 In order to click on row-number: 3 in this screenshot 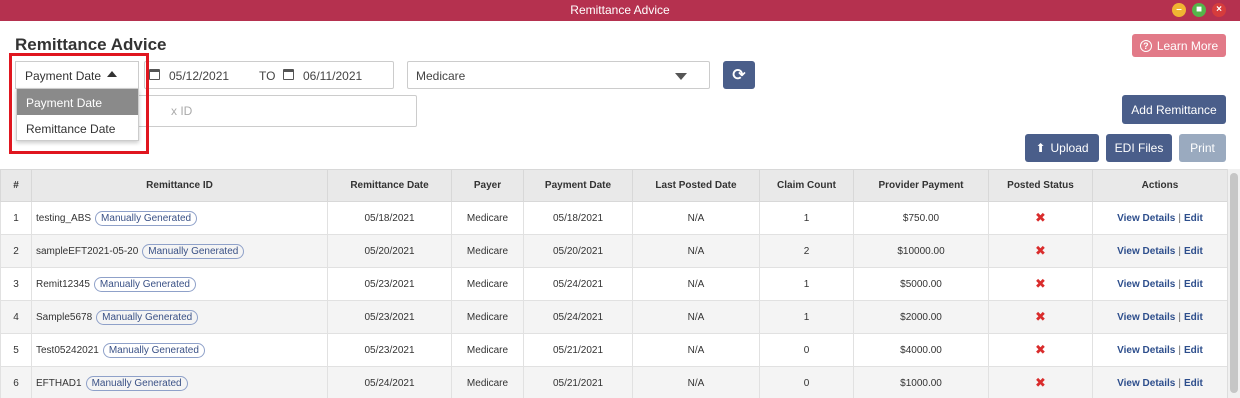, I will do `click(16, 284)`.